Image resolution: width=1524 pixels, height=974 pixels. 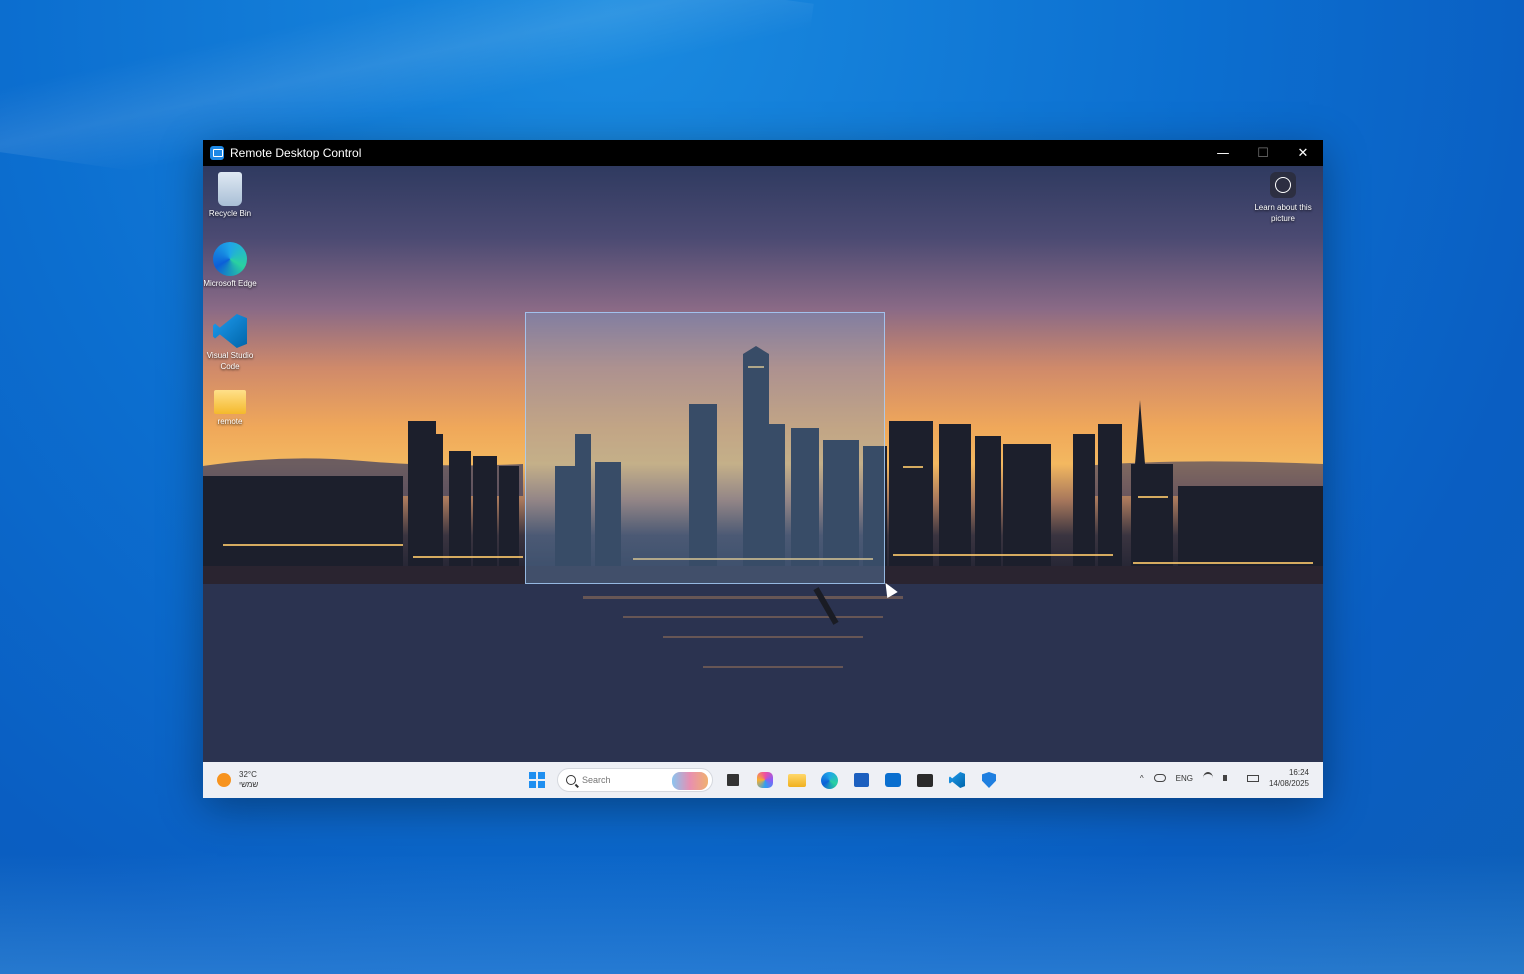 I want to click on store-button, so click(x=861, y=780).